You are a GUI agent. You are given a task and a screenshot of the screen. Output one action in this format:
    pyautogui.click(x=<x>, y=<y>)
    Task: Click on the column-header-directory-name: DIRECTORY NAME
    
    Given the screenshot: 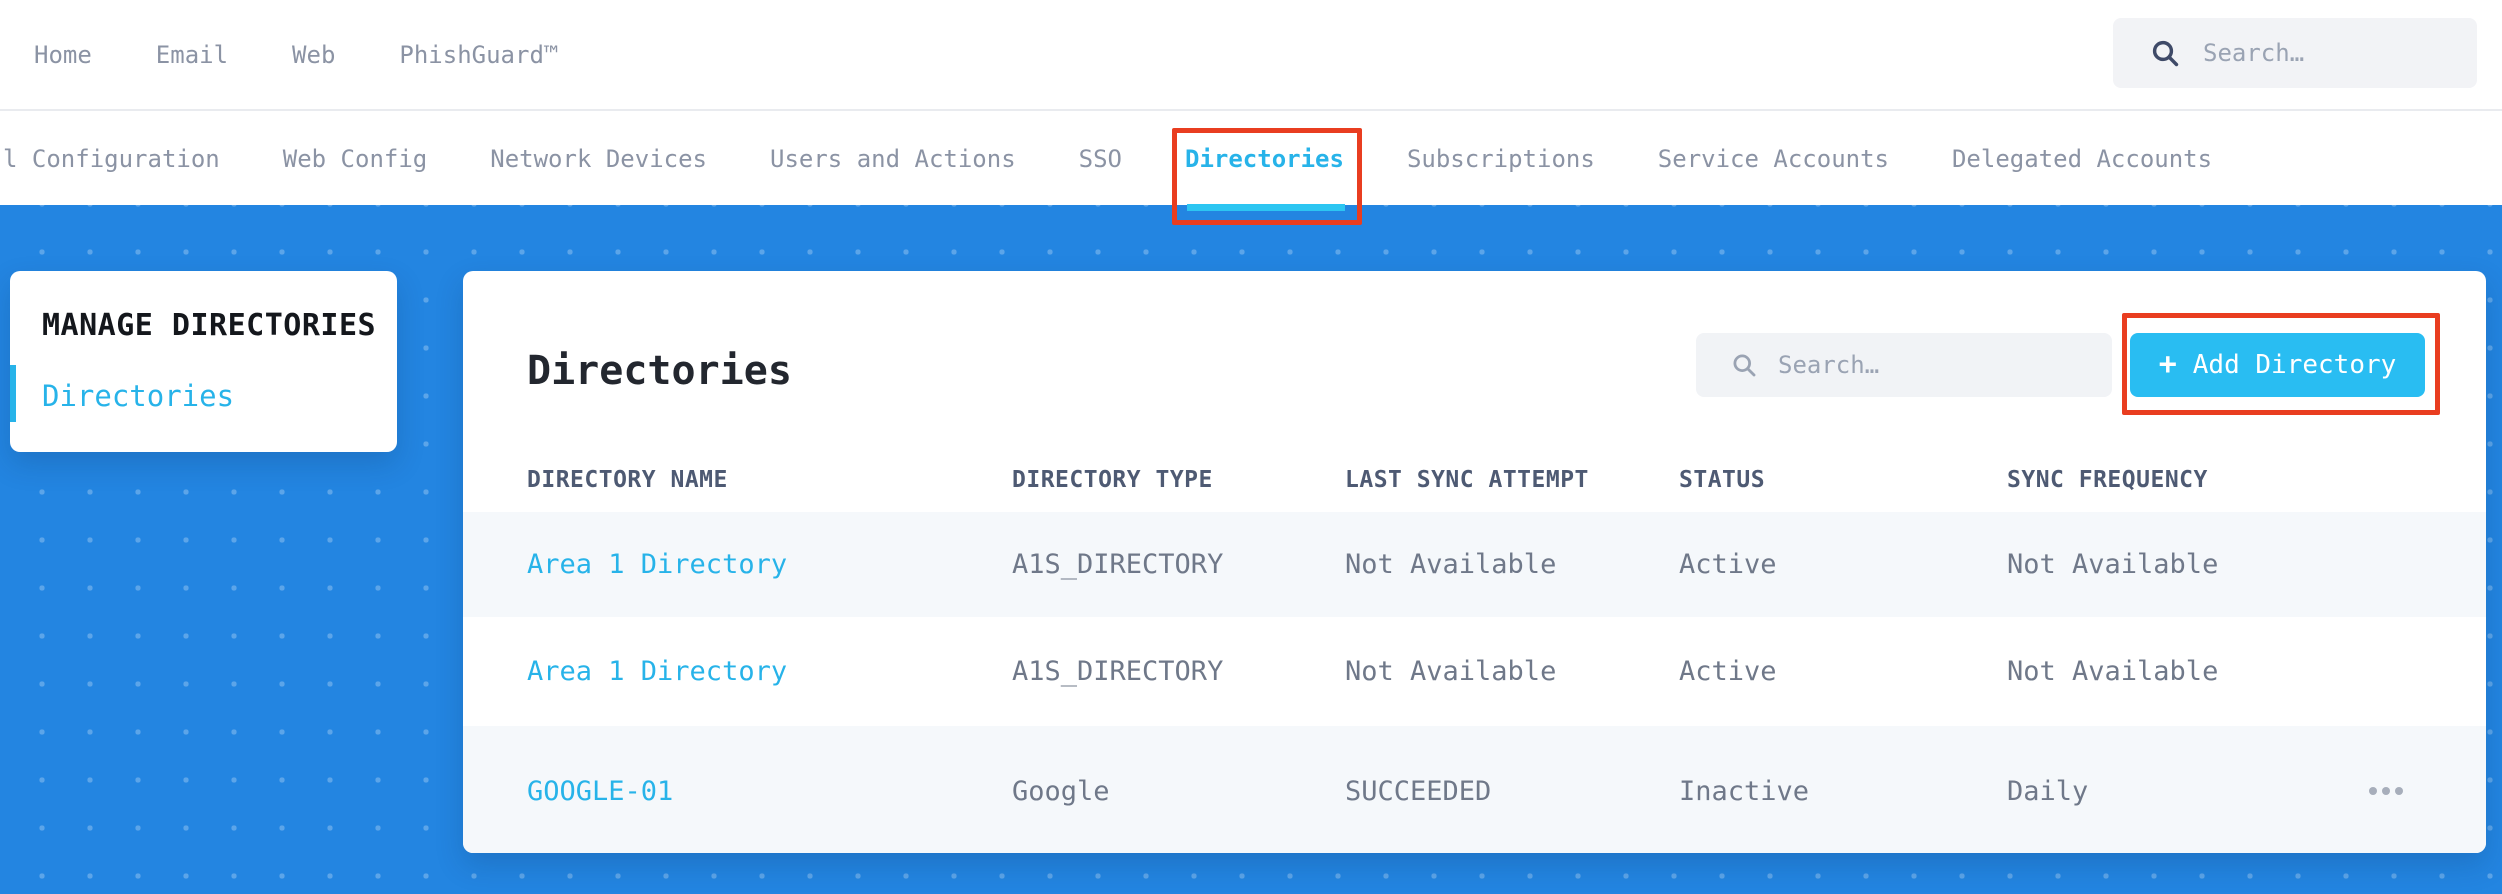 What is the action you would take?
    pyautogui.click(x=627, y=480)
    